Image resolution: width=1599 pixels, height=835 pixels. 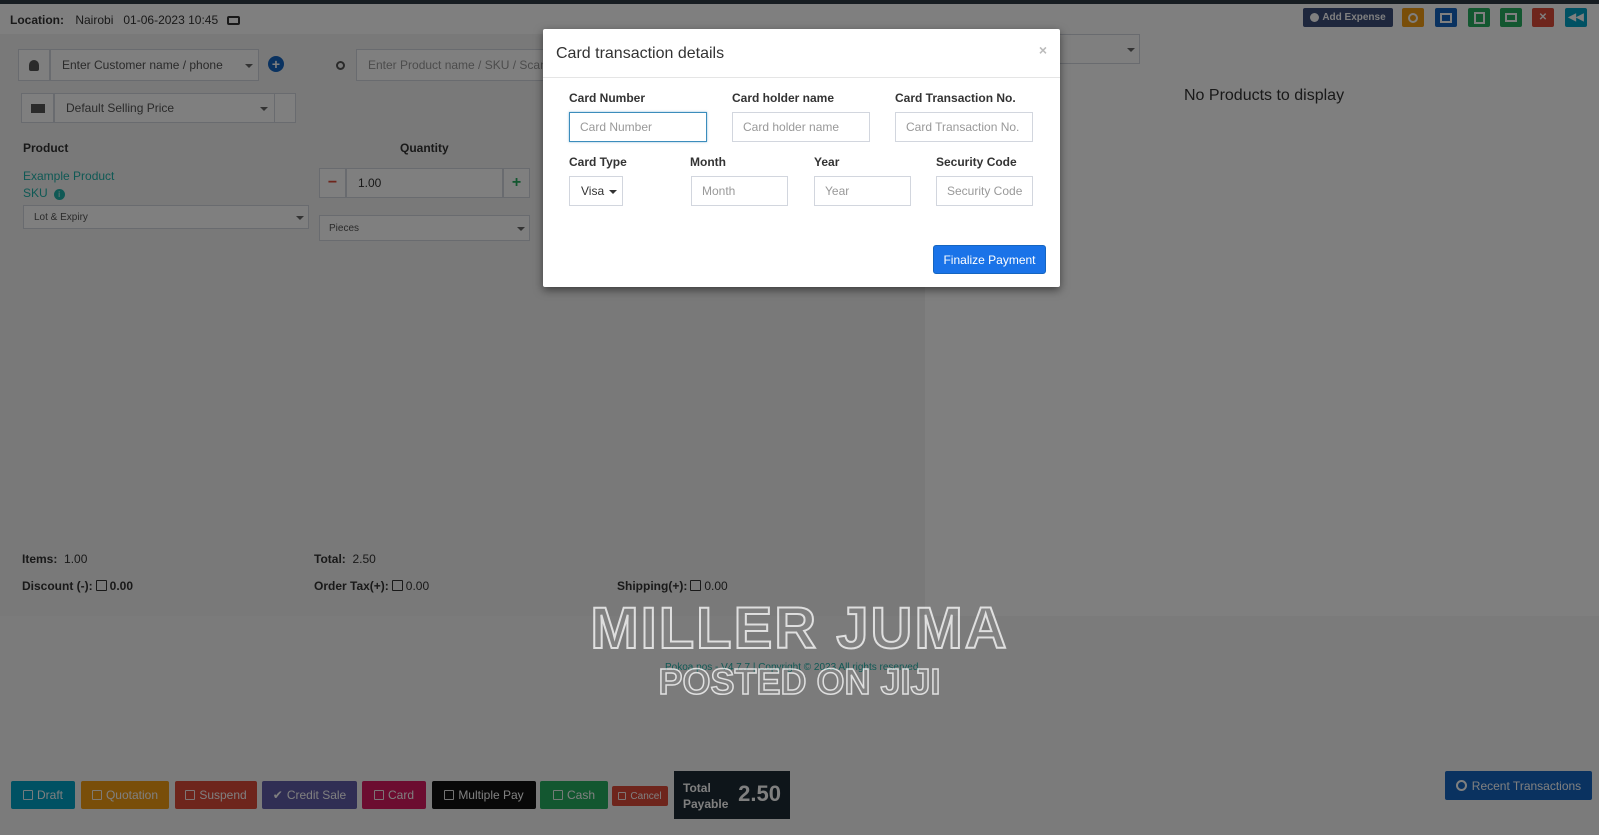 I want to click on chevron-down-icon, so click(x=613, y=192).